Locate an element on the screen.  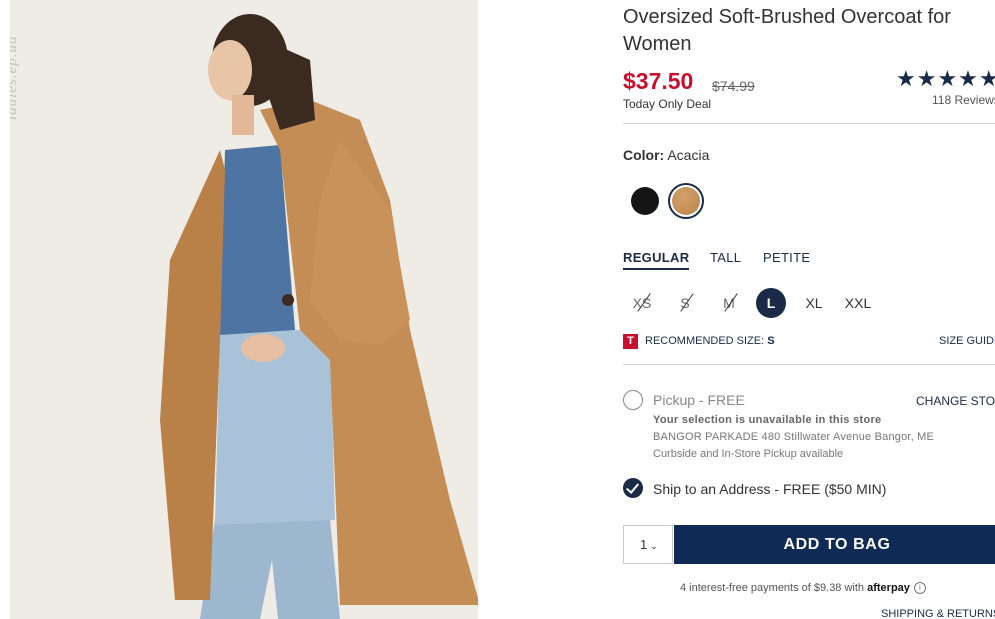
quantity-value: 1 is located at coordinates (644, 544).